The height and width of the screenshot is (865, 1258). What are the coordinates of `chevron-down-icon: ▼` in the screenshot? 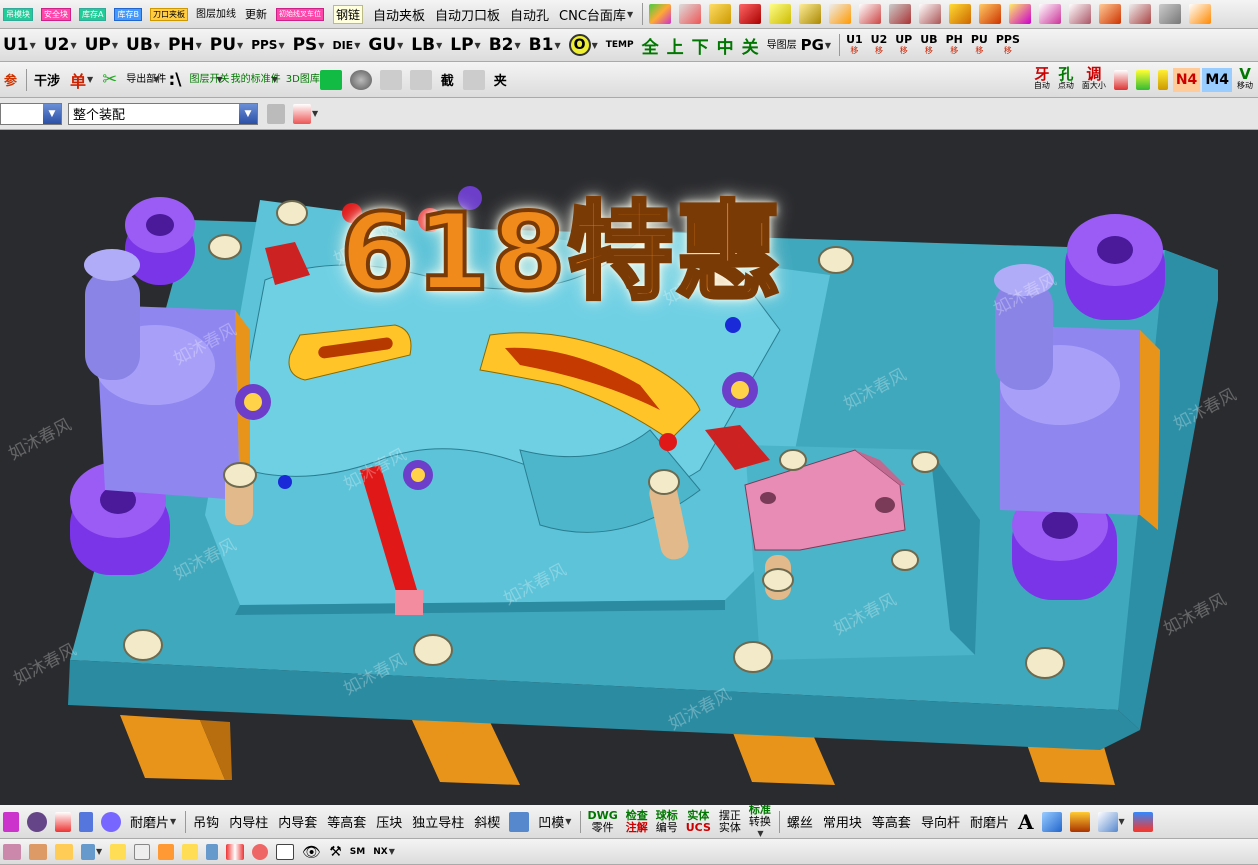 It's located at (52, 113).